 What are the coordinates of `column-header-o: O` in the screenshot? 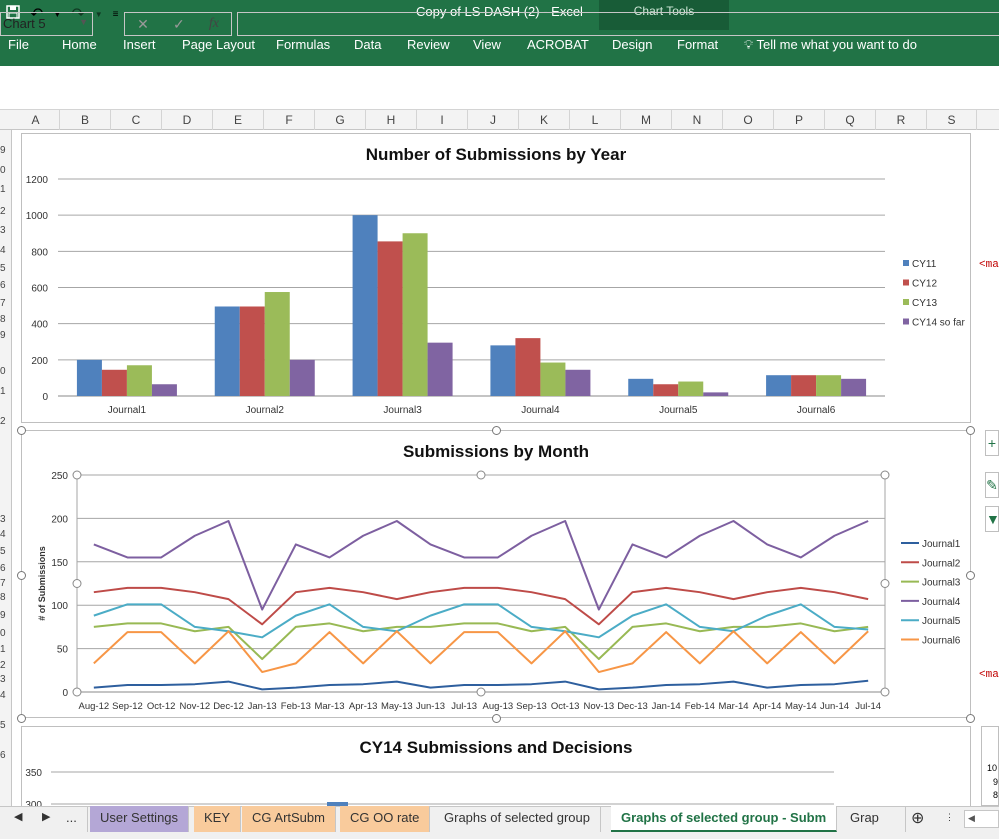 It's located at (748, 120).